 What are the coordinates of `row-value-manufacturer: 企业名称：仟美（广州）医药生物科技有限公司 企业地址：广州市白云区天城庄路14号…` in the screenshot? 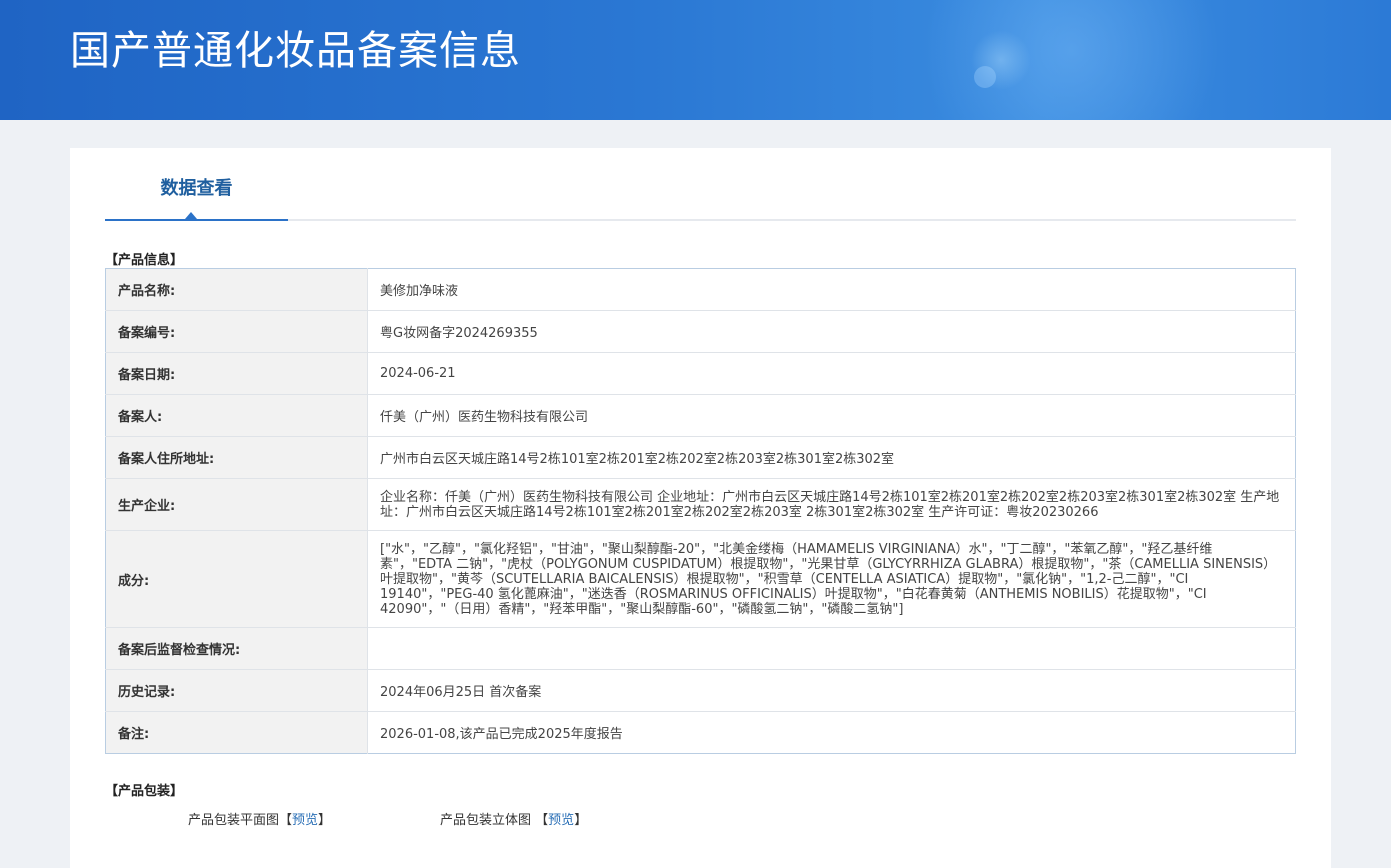 It's located at (831, 504).